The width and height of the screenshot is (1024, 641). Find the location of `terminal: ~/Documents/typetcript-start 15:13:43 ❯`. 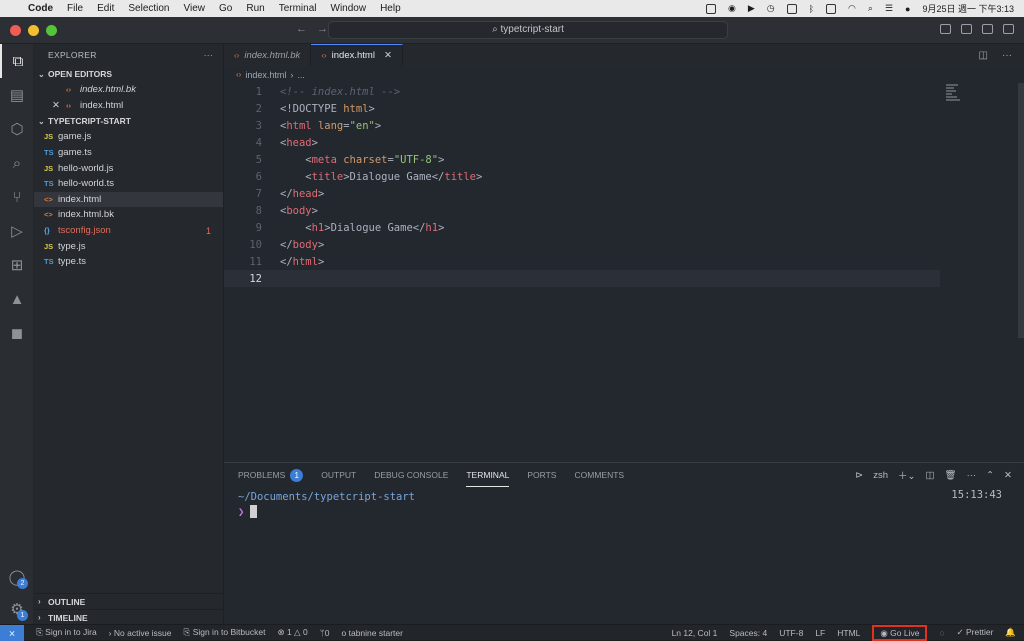

terminal: ~/Documents/typetcript-start 15:13:43 ❯ is located at coordinates (624, 503).